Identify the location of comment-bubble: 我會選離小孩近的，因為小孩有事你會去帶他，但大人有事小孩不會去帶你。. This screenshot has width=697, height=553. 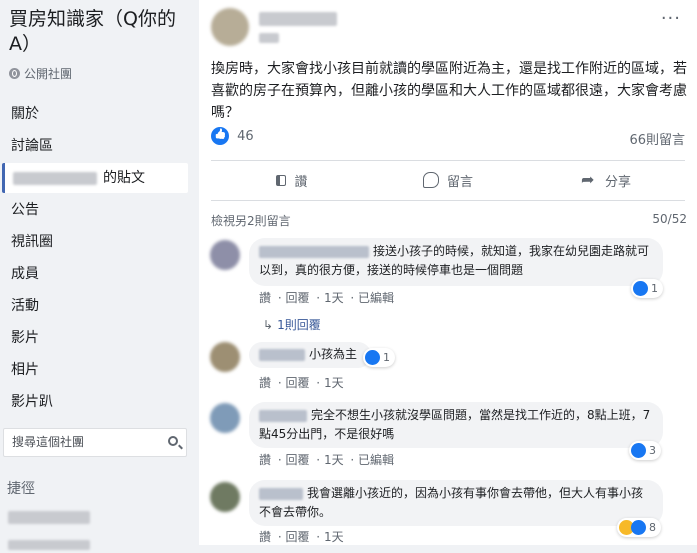
(456, 503).